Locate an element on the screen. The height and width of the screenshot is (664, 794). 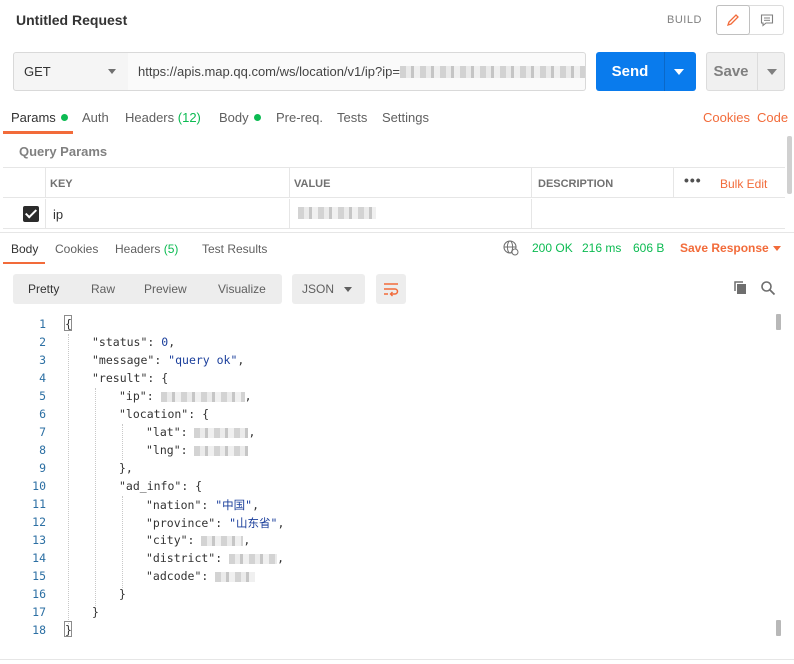
code-line: "lat": , is located at coordinates (201, 432).